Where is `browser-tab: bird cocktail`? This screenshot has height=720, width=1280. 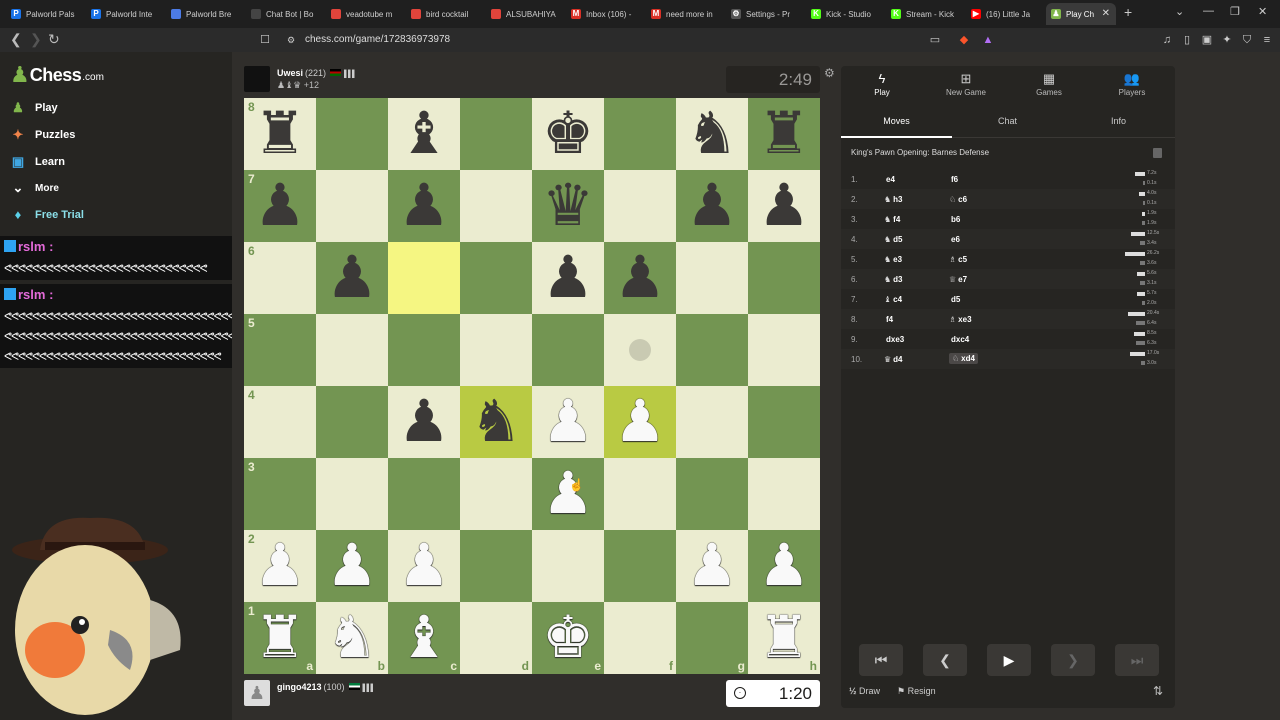
browser-tab: bird cocktail is located at coordinates (444, 14).